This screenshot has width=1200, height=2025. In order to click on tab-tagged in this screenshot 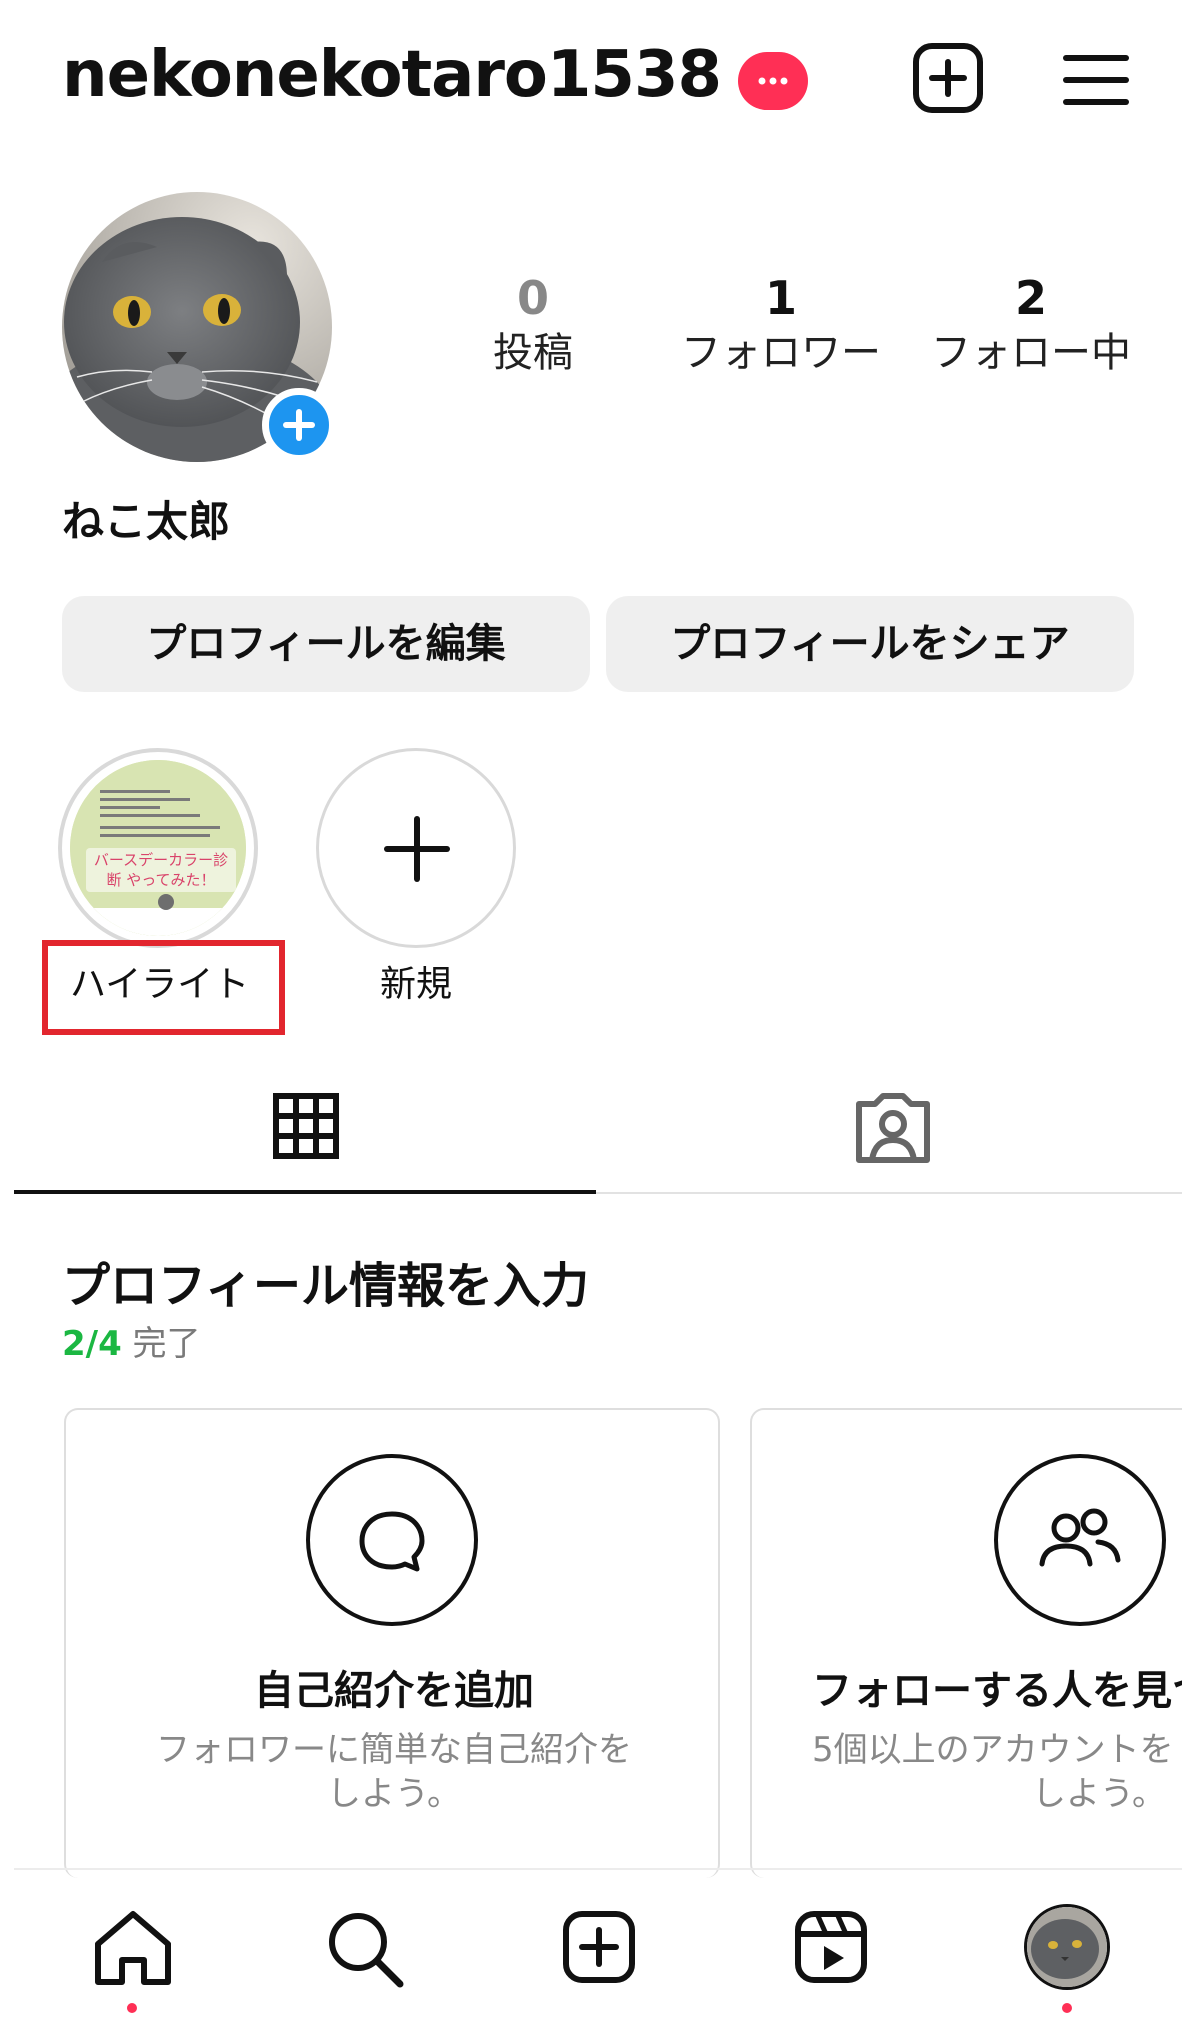, I will do `click(891, 1127)`.